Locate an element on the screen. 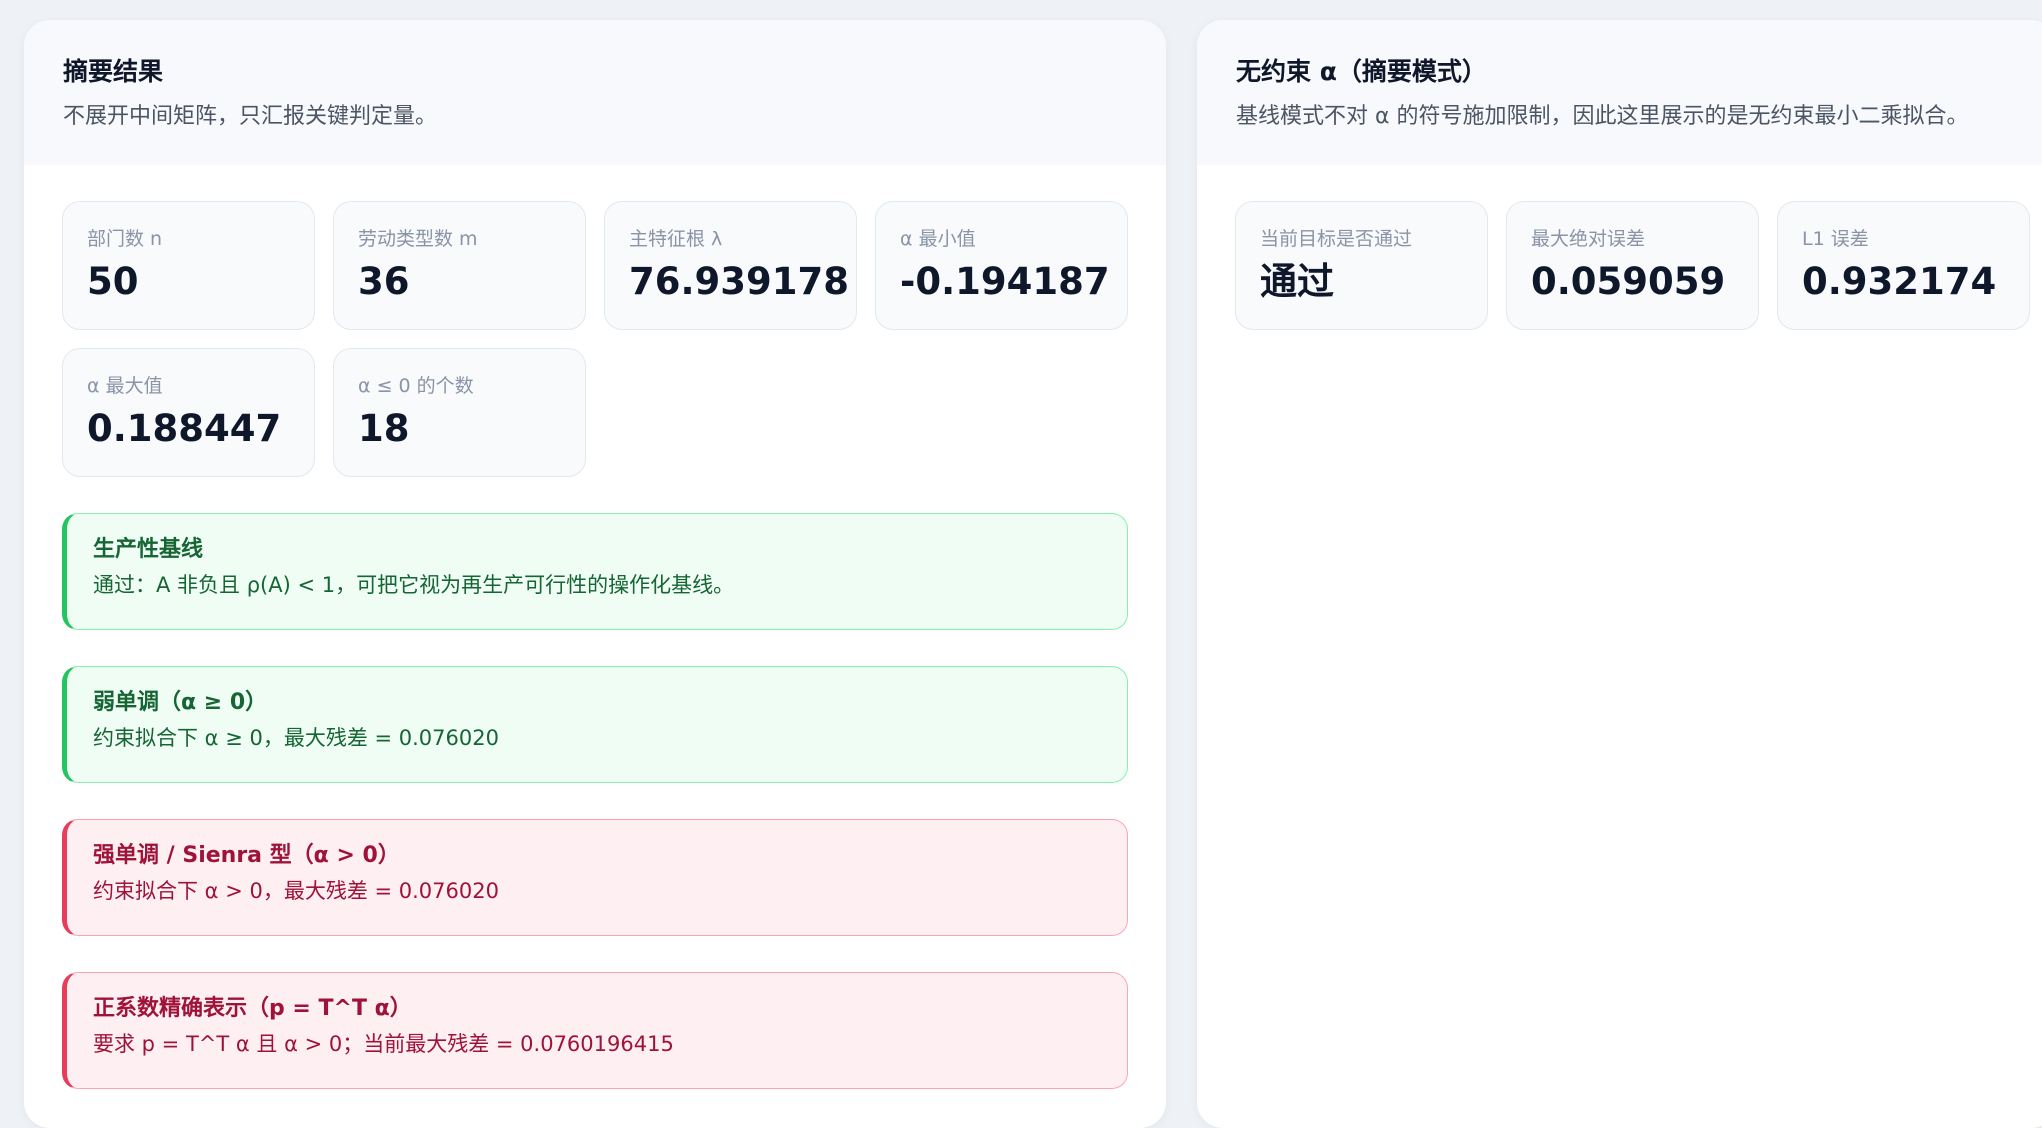  alert-title: 生产性基线 is located at coordinates (148, 549).